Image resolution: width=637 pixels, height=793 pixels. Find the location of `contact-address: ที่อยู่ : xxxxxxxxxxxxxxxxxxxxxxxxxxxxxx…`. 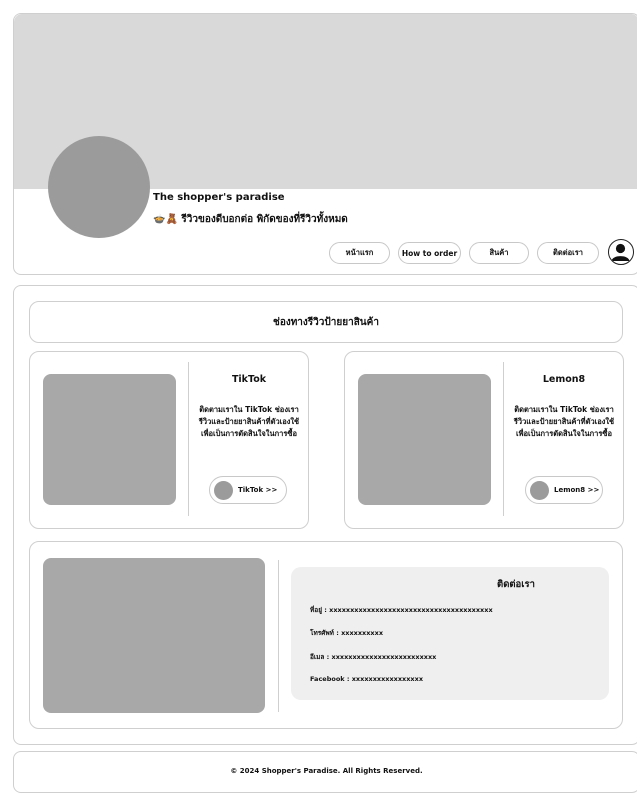

contact-address: ที่อยู่ : xxxxxxxxxxxxxxxxxxxxxxxxxxxxxx… is located at coordinates (401, 610).